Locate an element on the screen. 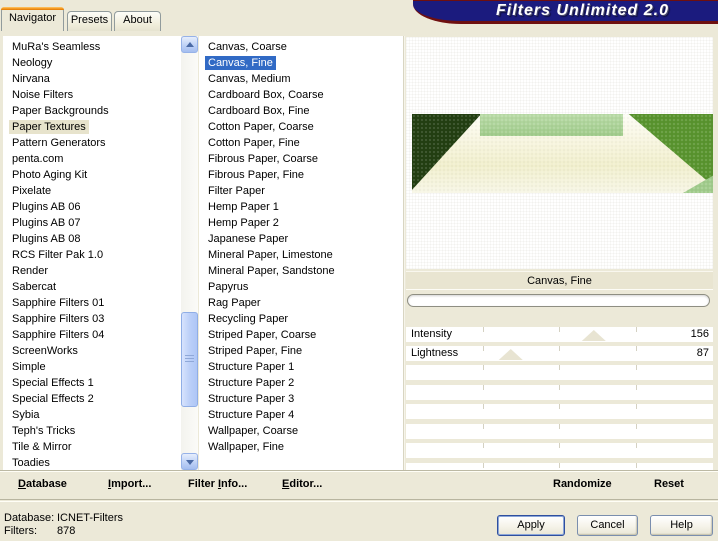 The height and width of the screenshot is (541, 718). list-item: Mineral Paper, Limestone is located at coordinates (301, 255).